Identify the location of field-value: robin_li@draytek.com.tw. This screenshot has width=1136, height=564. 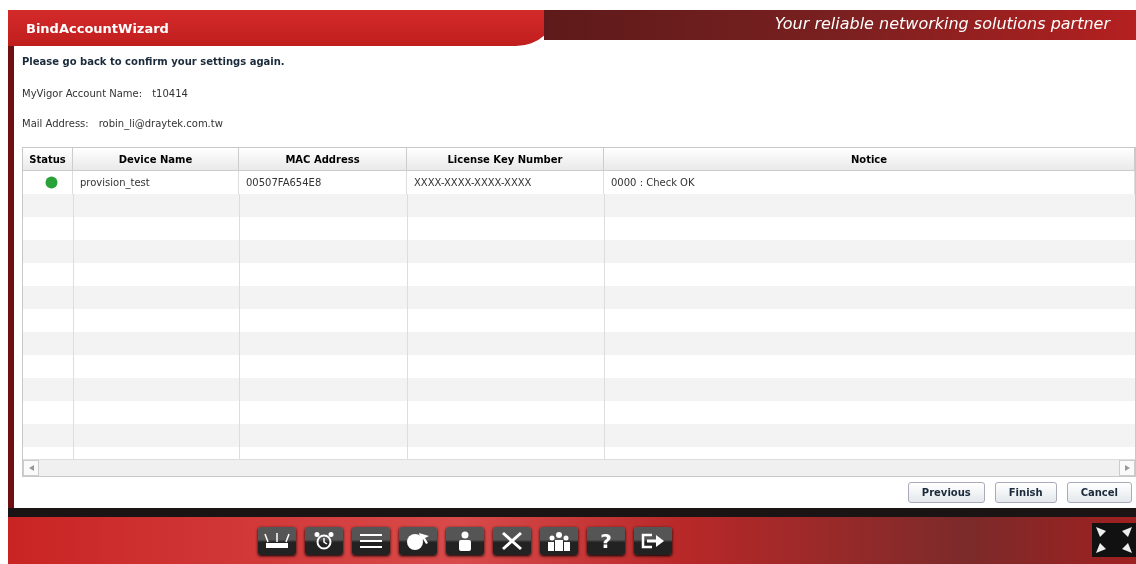
(160, 123).